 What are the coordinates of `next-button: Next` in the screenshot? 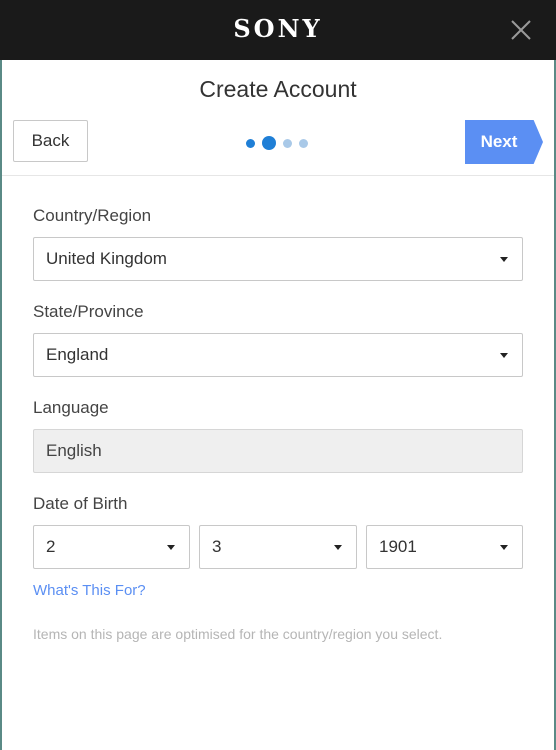 It's located at (504, 142).